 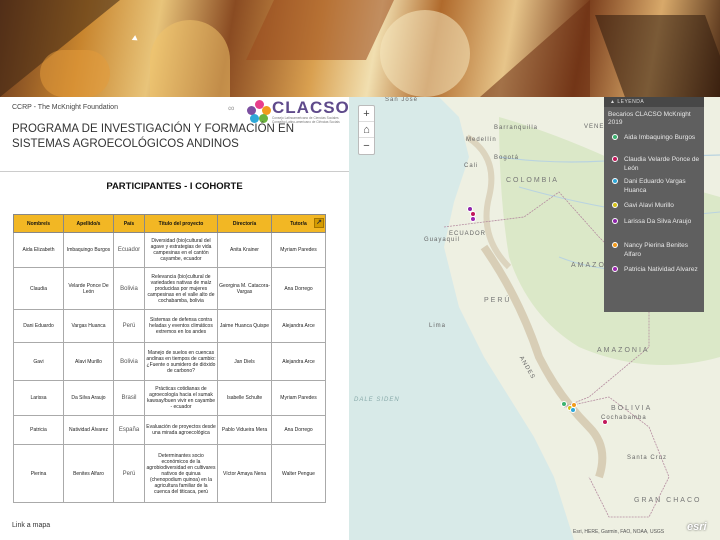 I want to click on map-label-lima: Lima, so click(x=438, y=326).